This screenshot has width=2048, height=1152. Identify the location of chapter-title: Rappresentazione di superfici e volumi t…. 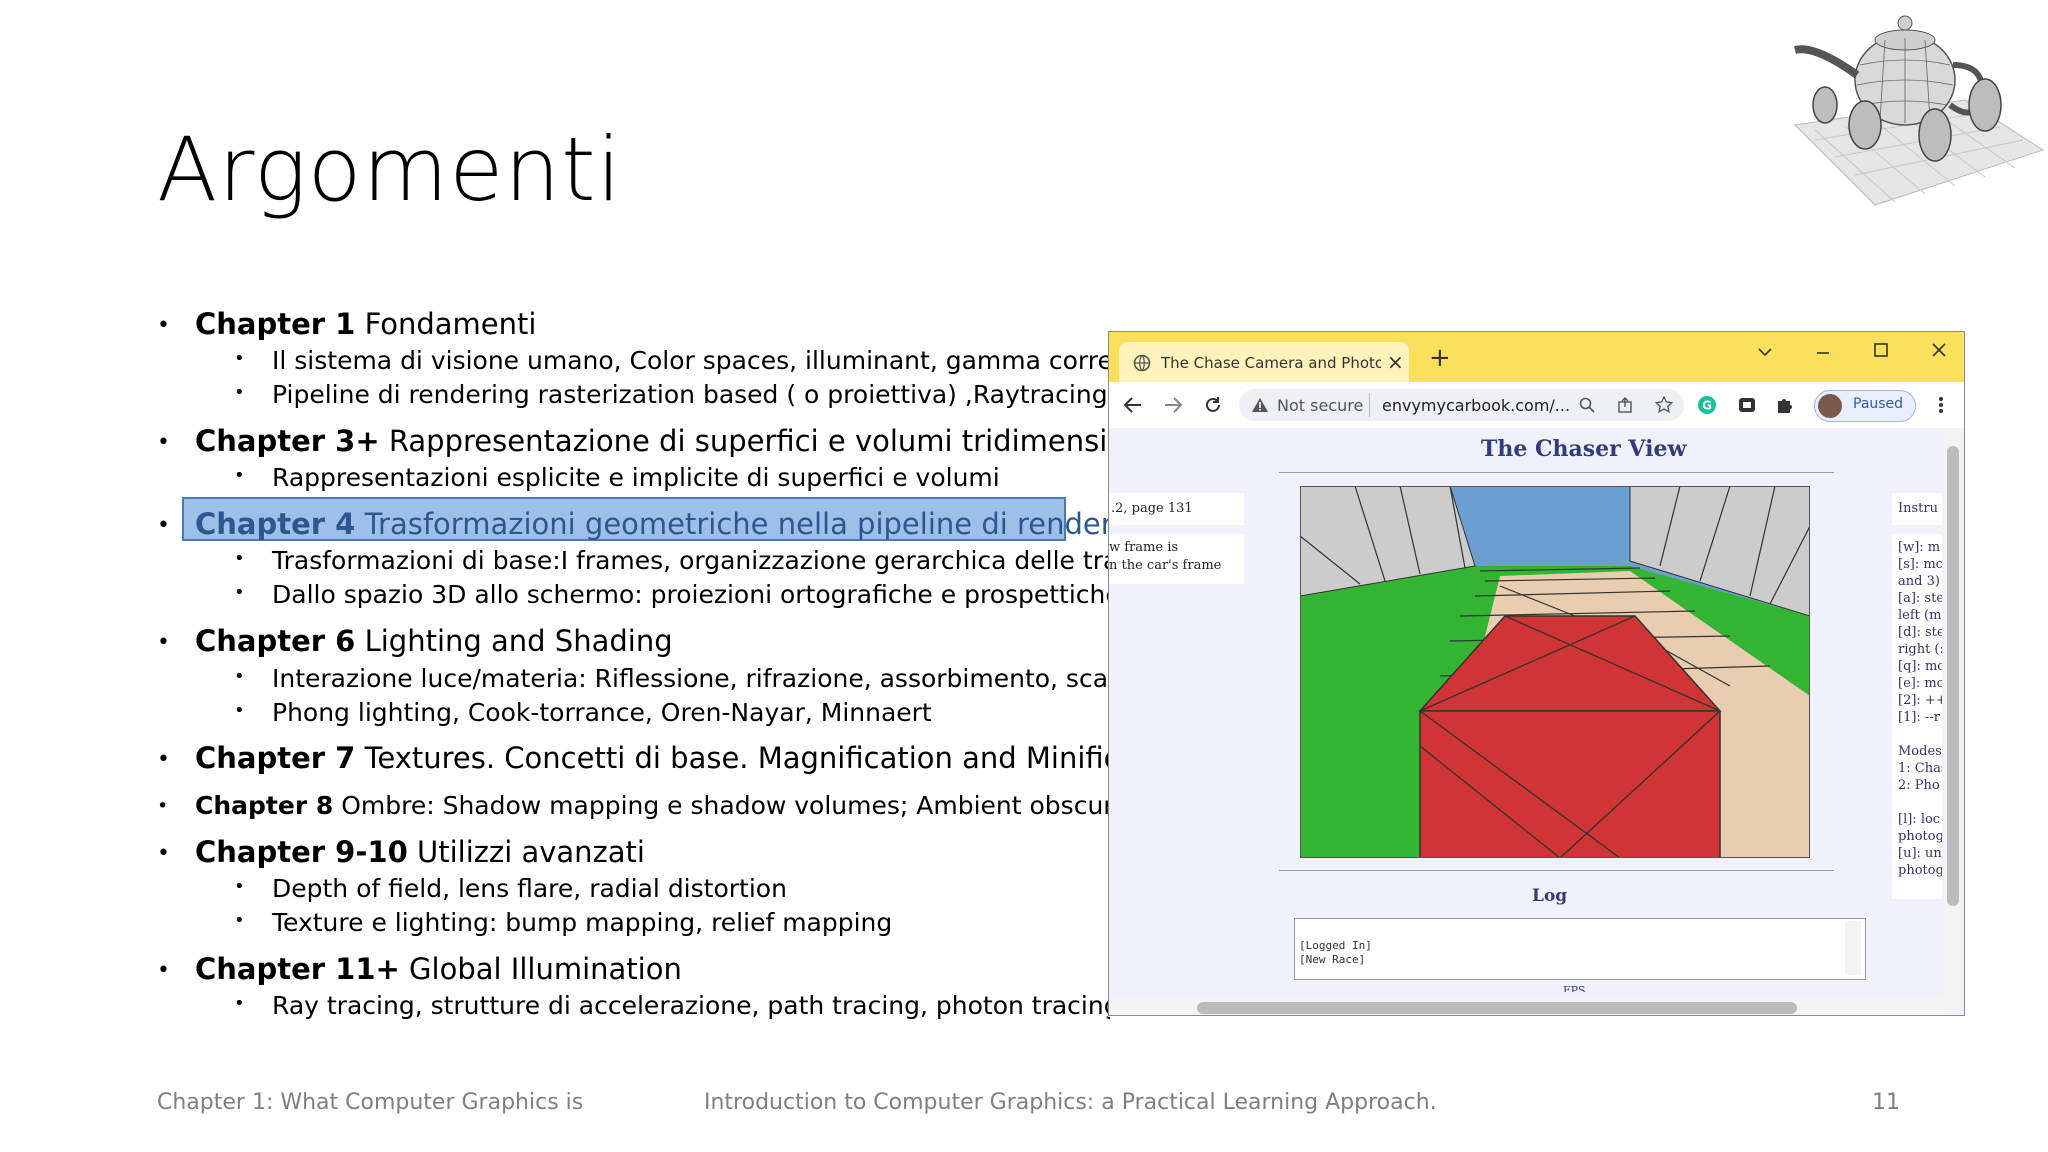
(744, 441).